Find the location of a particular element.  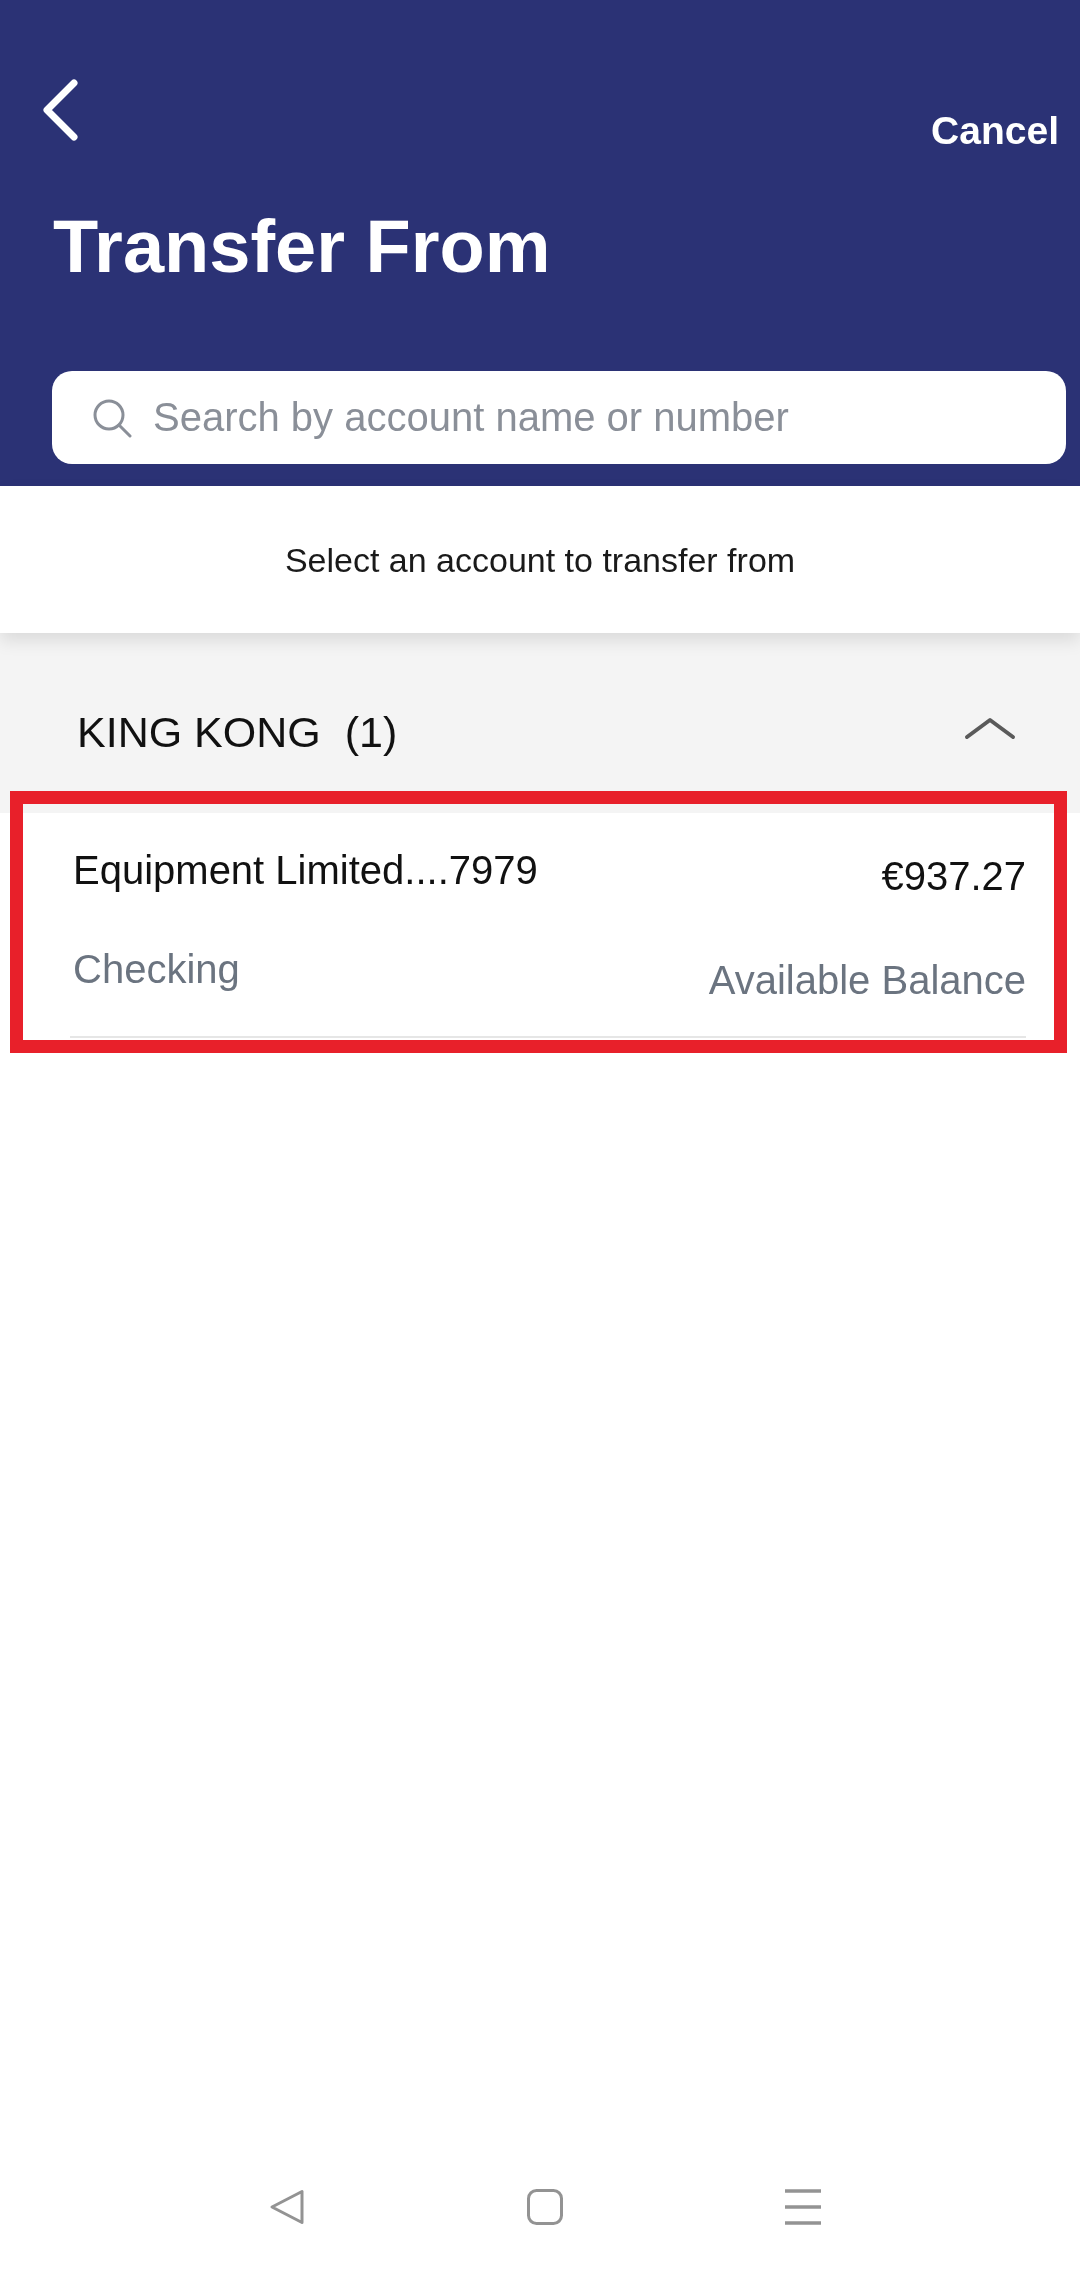

square-icon is located at coordinates (544, 2207).